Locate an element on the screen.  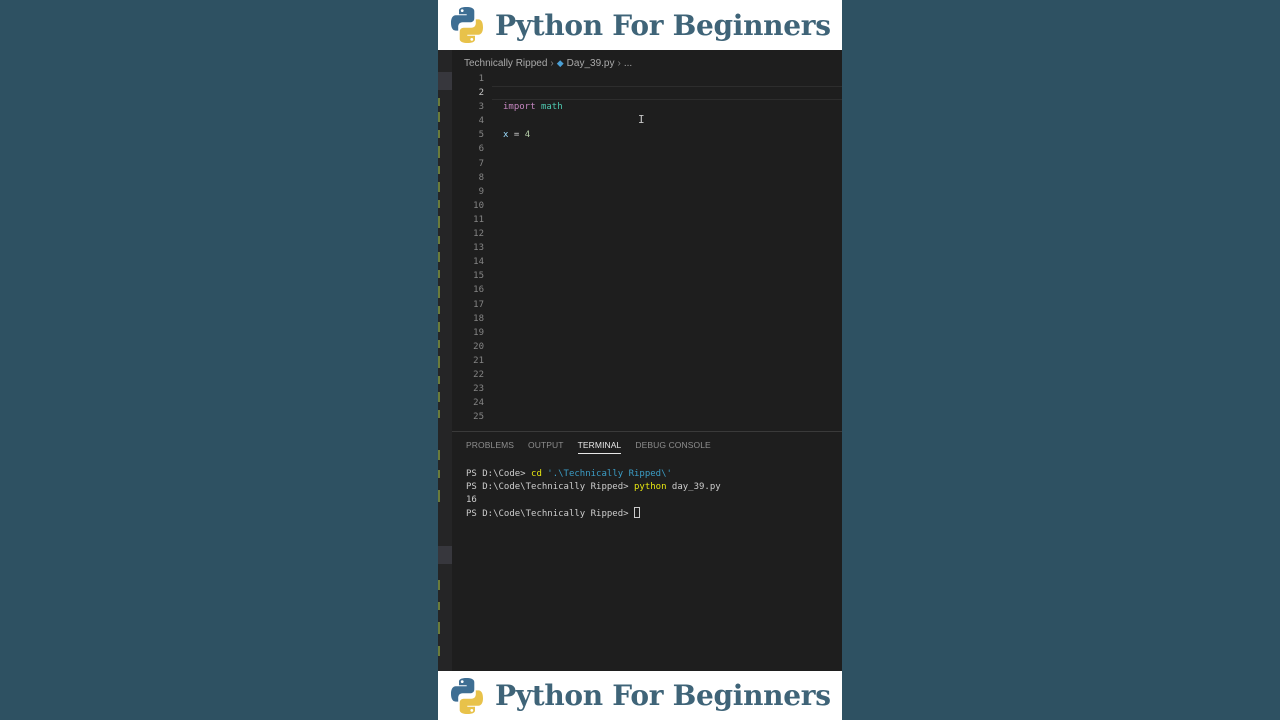
line-number: 5 is located at coordinates (481, 135).